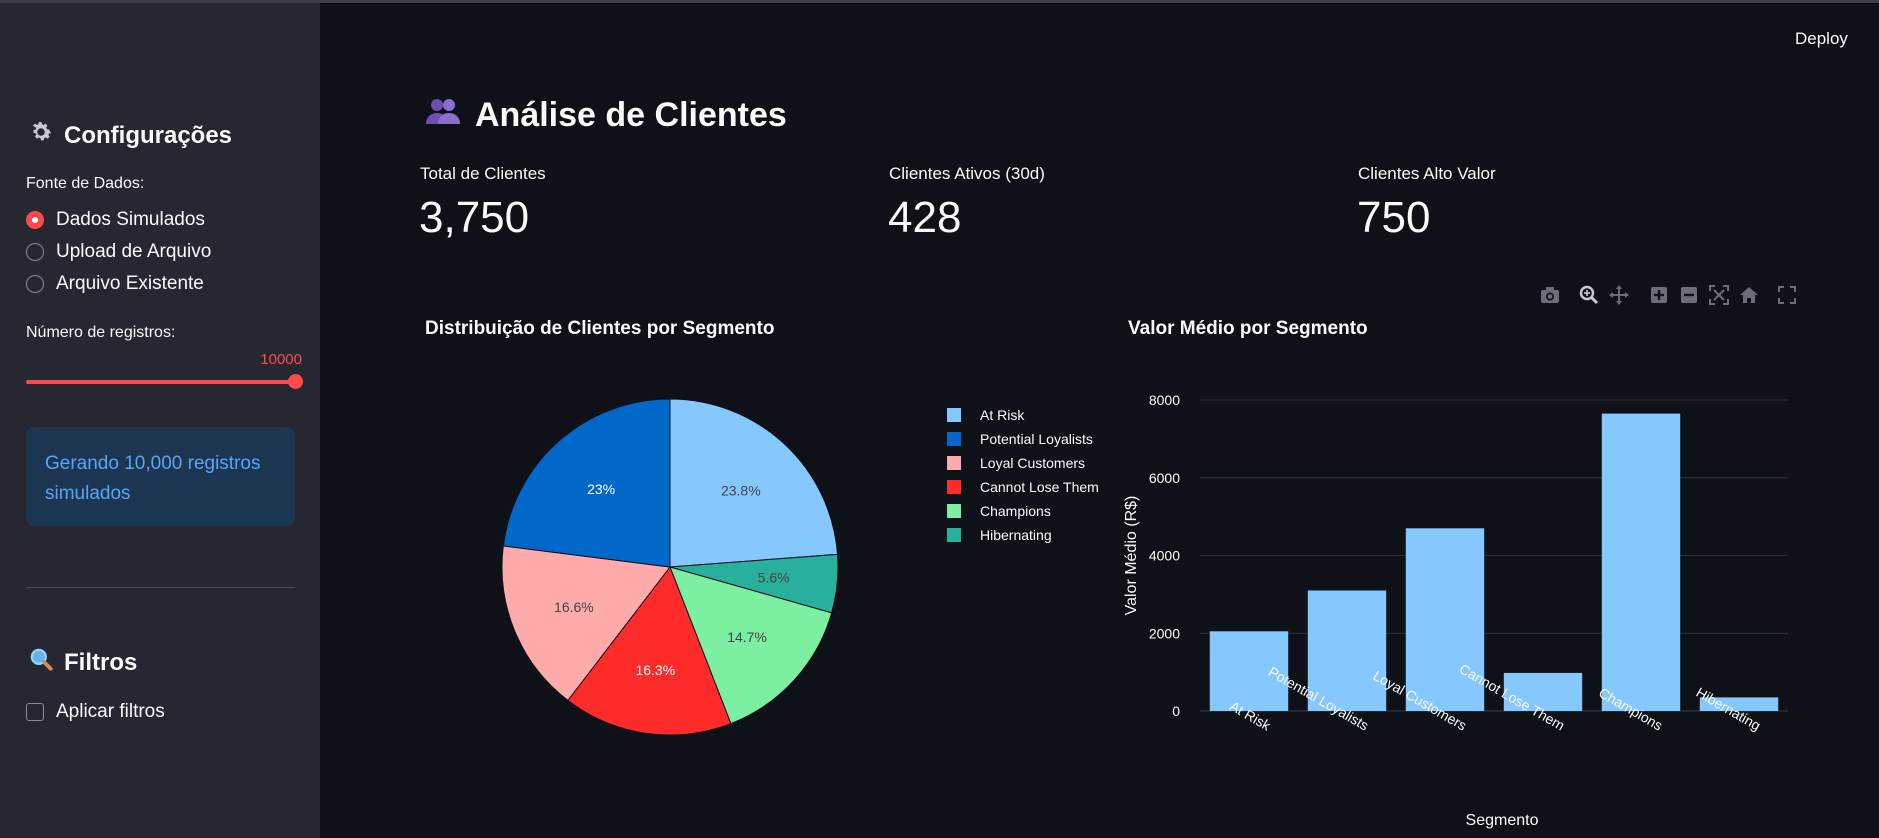  Describe the element at coordinates (774, 577) in the screenshot. I see `pie-data-label: 5.6%` at that location.